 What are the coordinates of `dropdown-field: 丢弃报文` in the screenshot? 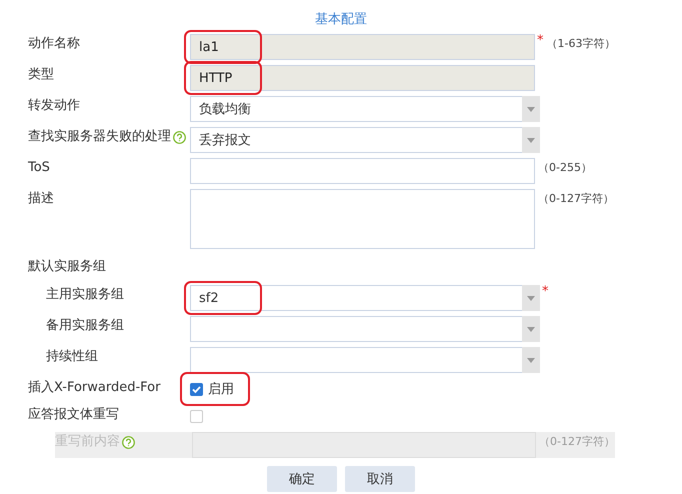 It's located at (365, 140).